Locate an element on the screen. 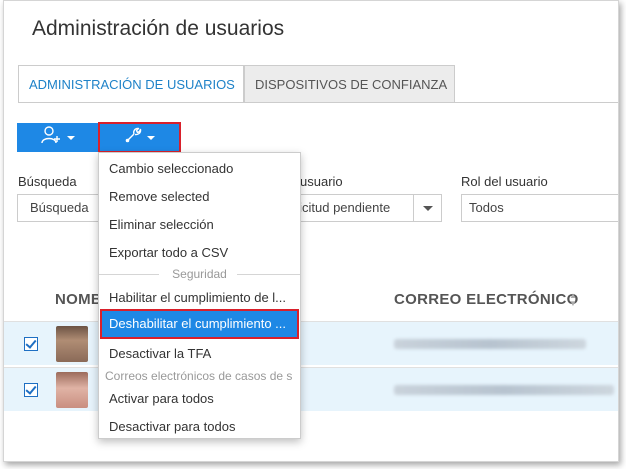 The height and width of the screenshot is (469, 626). user-status-value: plicitud pendiente is located at coordinates (340, 207).